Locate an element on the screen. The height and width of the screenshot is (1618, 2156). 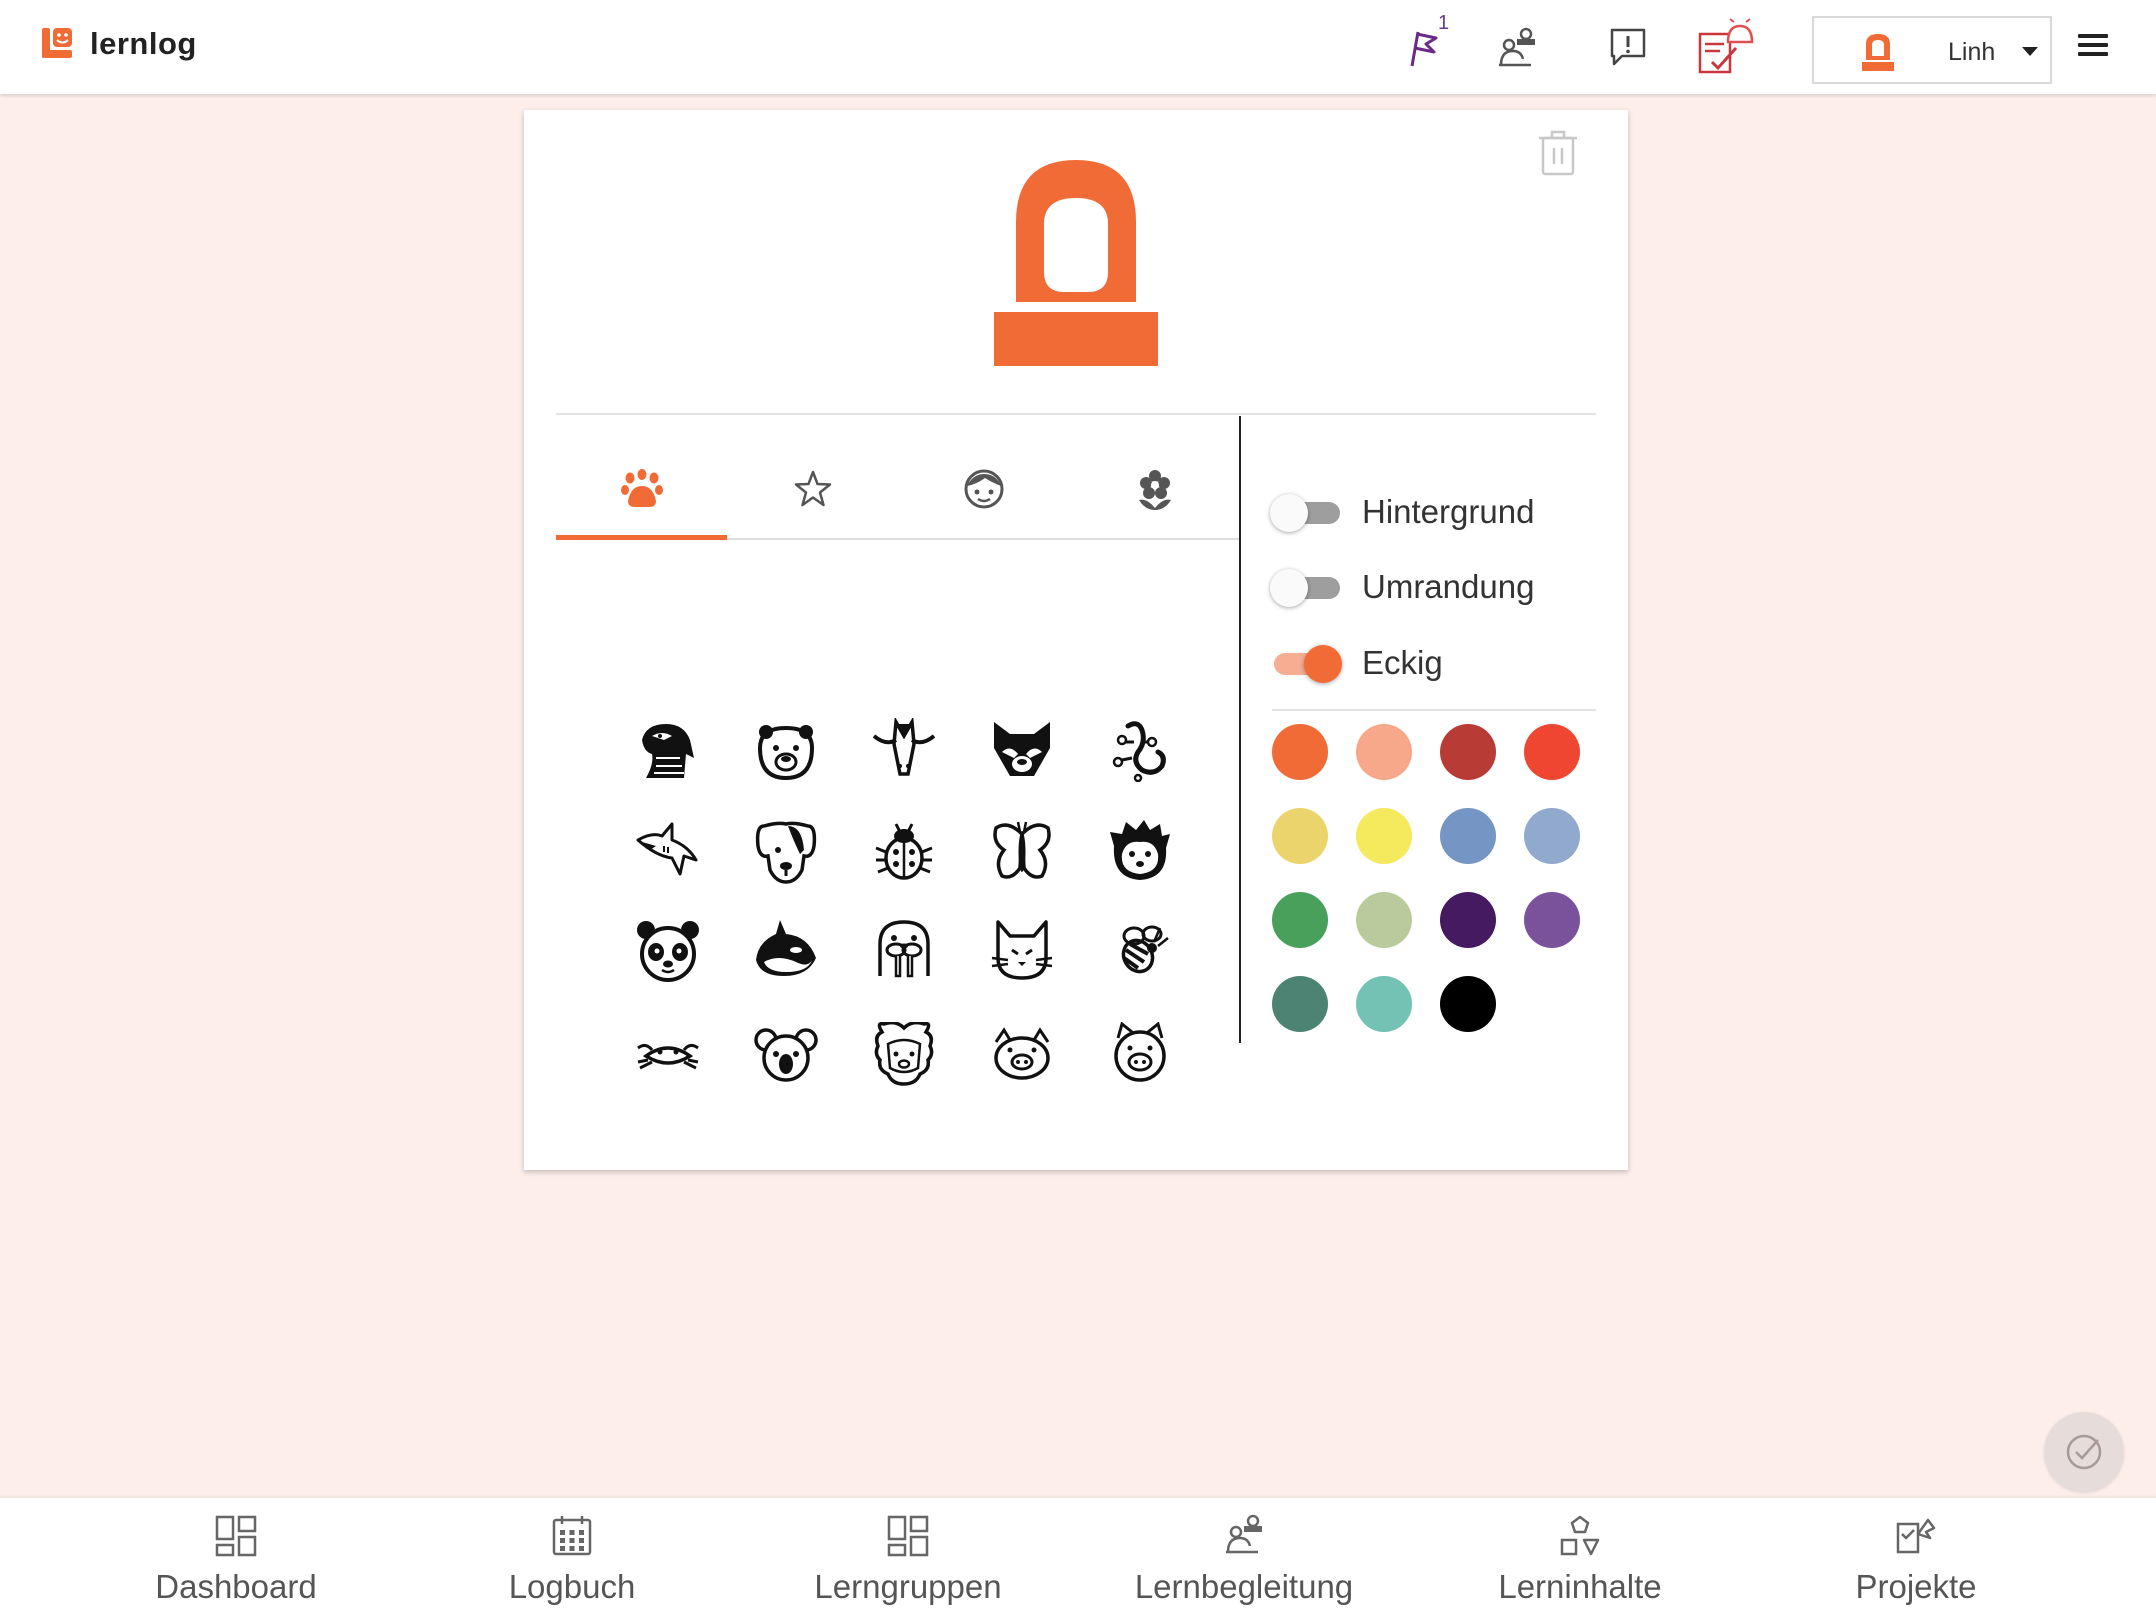
hamburger-icon is located at coordinates (2093, 36).